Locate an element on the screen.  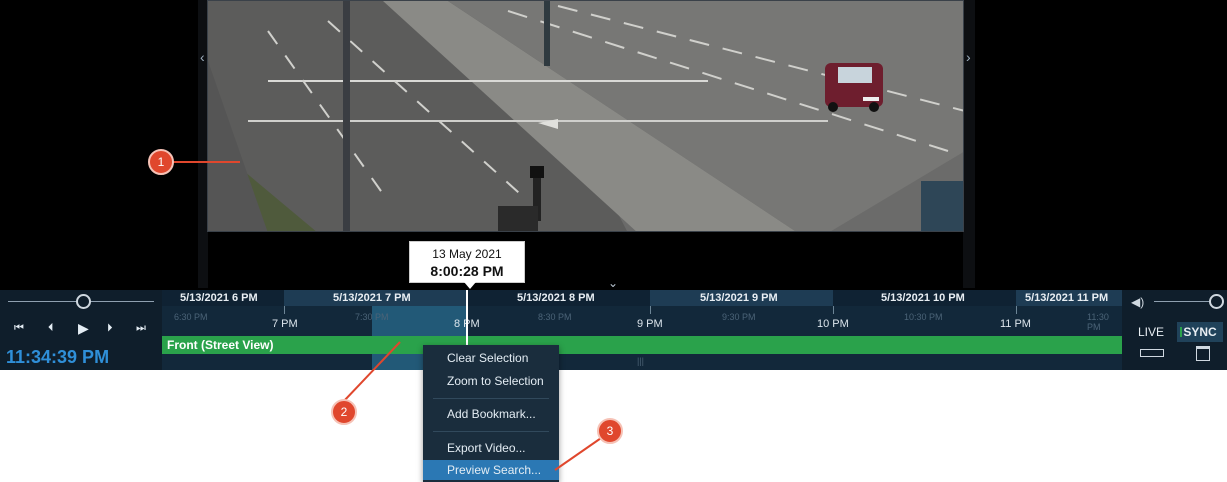
callout-marker: 3 is located at coordinates (610, 431).